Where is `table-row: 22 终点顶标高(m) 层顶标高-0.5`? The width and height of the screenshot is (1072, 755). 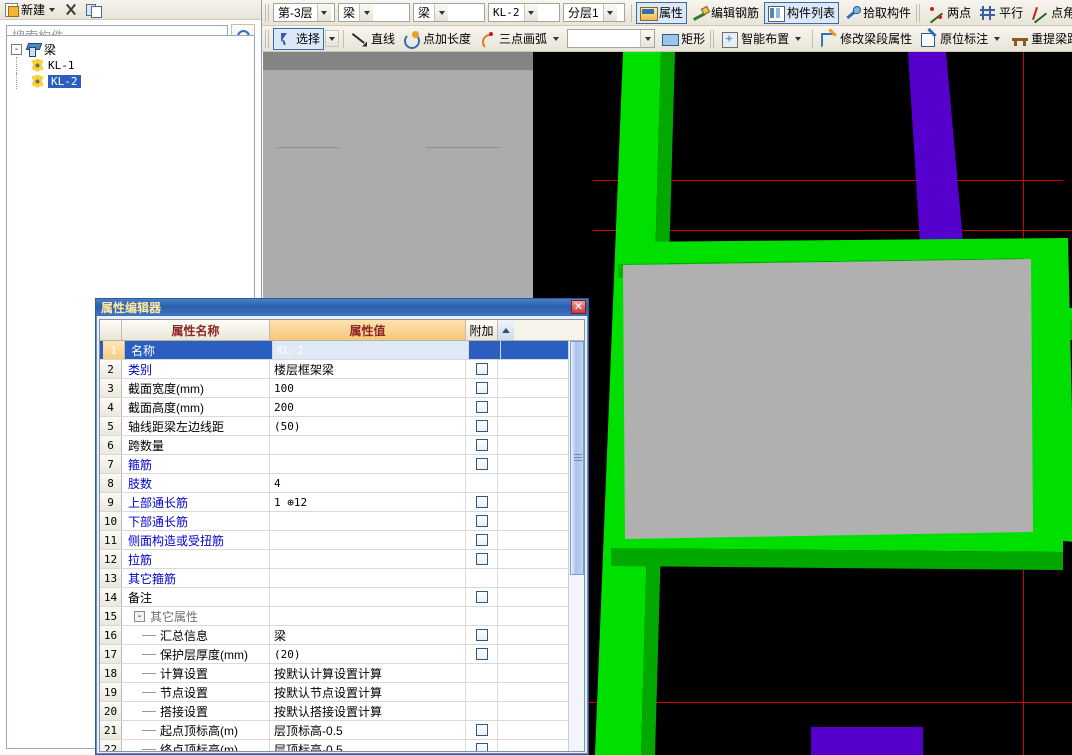
table-row: 22 终点顶标高(m) 层顶标高-0.5 is located at coordinates (342, 745).